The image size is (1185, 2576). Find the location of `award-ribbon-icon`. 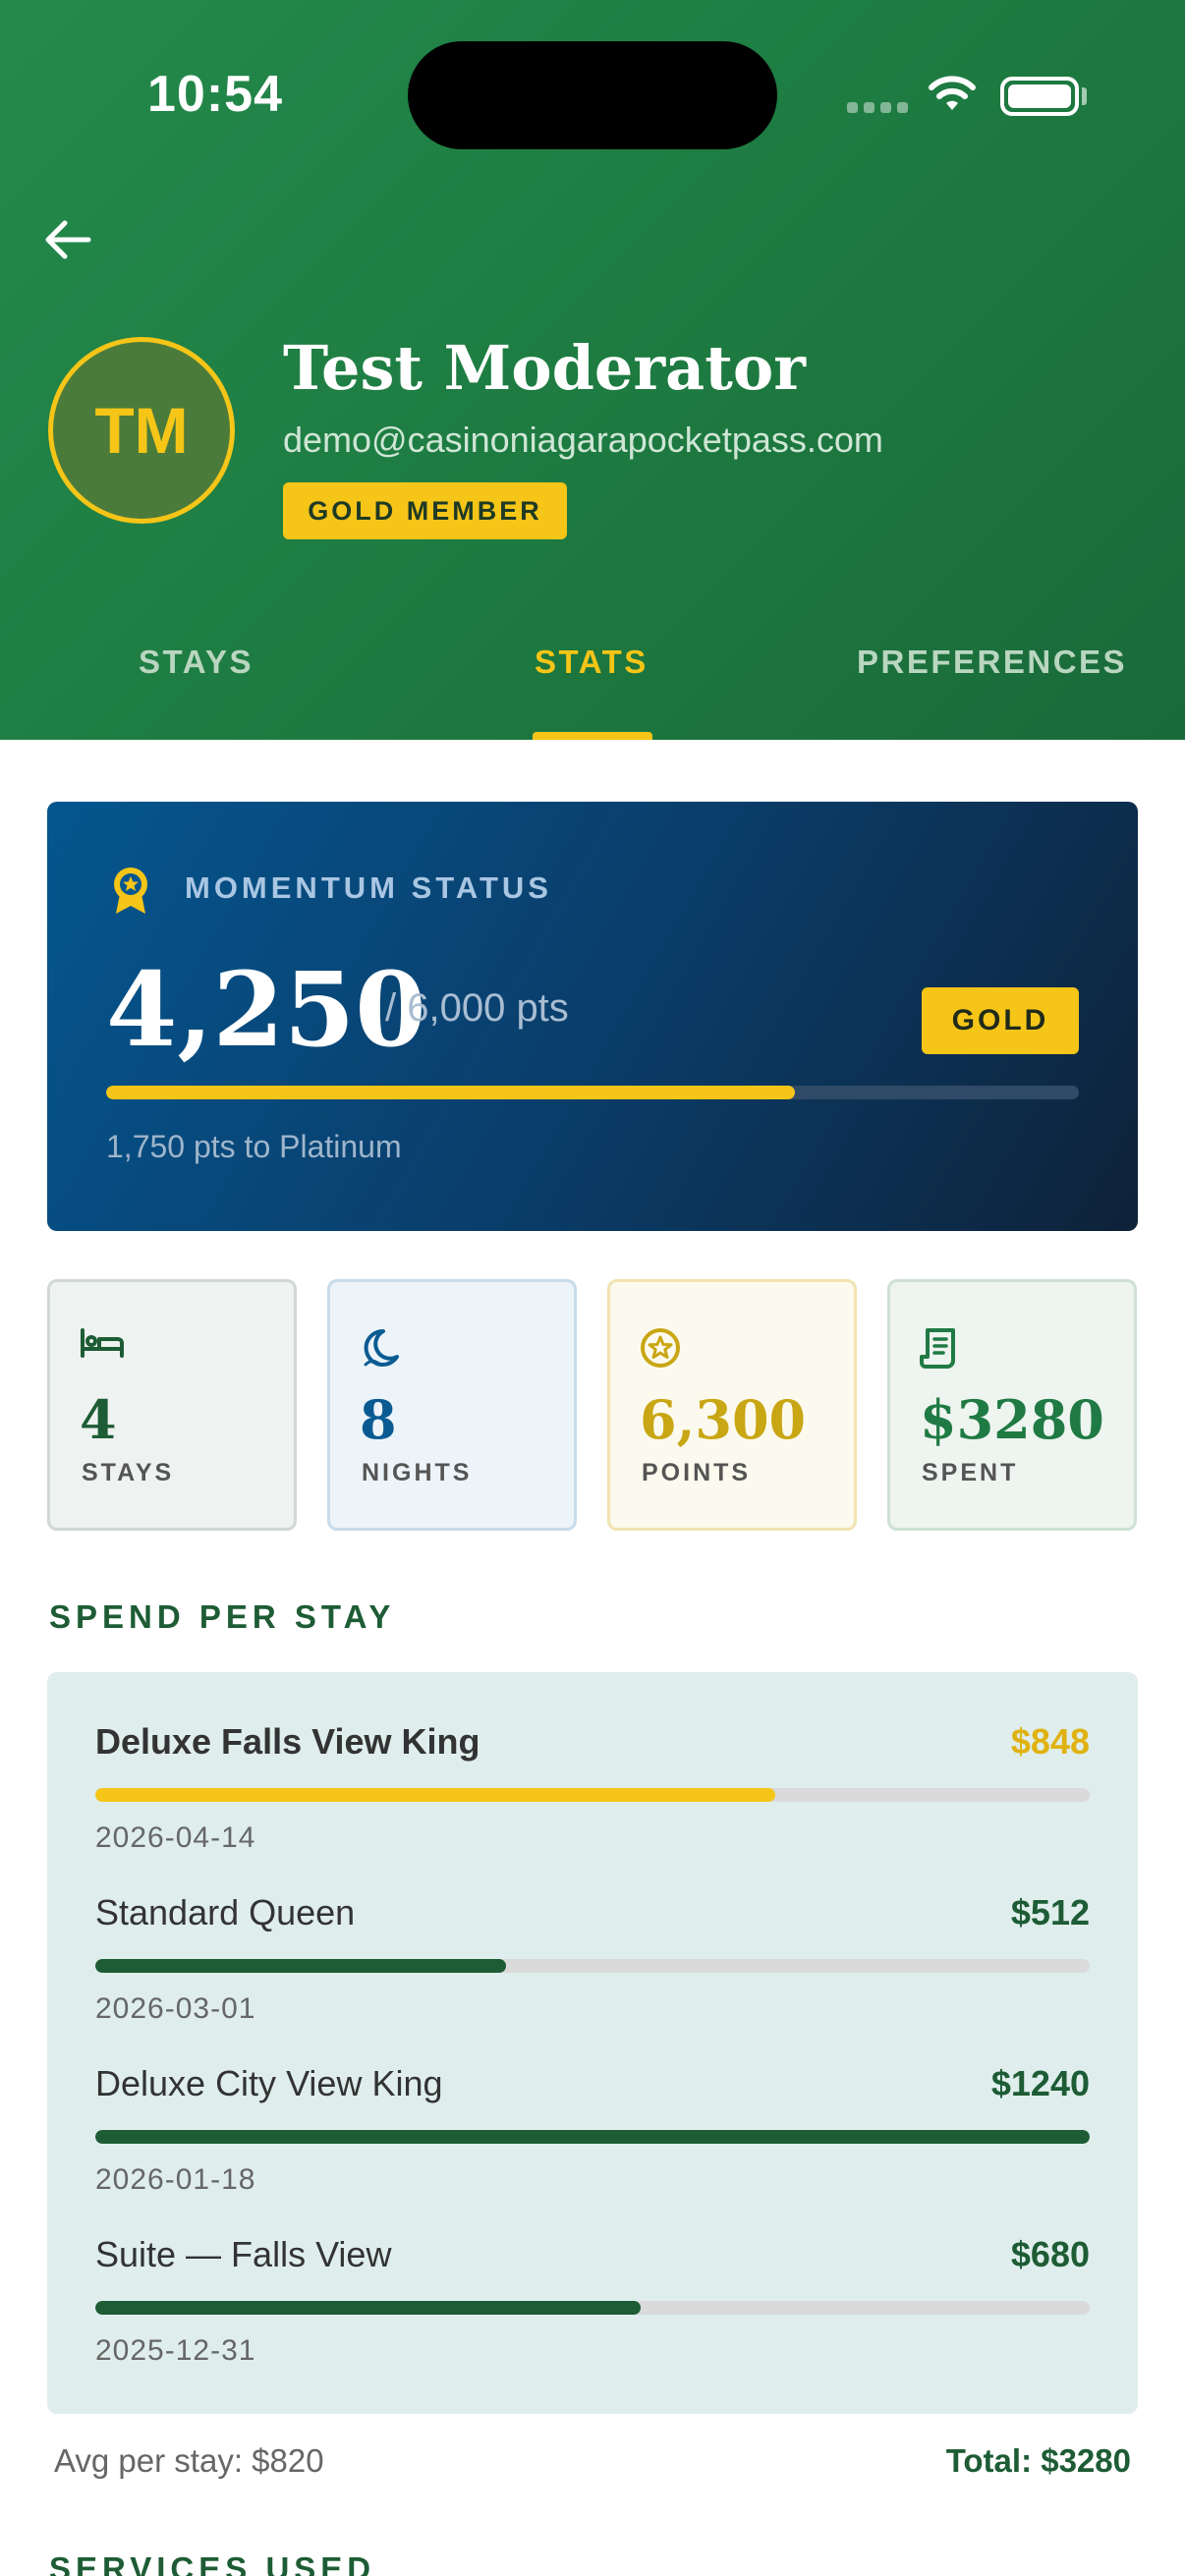

award-ribbon-icon is located at coordinates (131, 891).